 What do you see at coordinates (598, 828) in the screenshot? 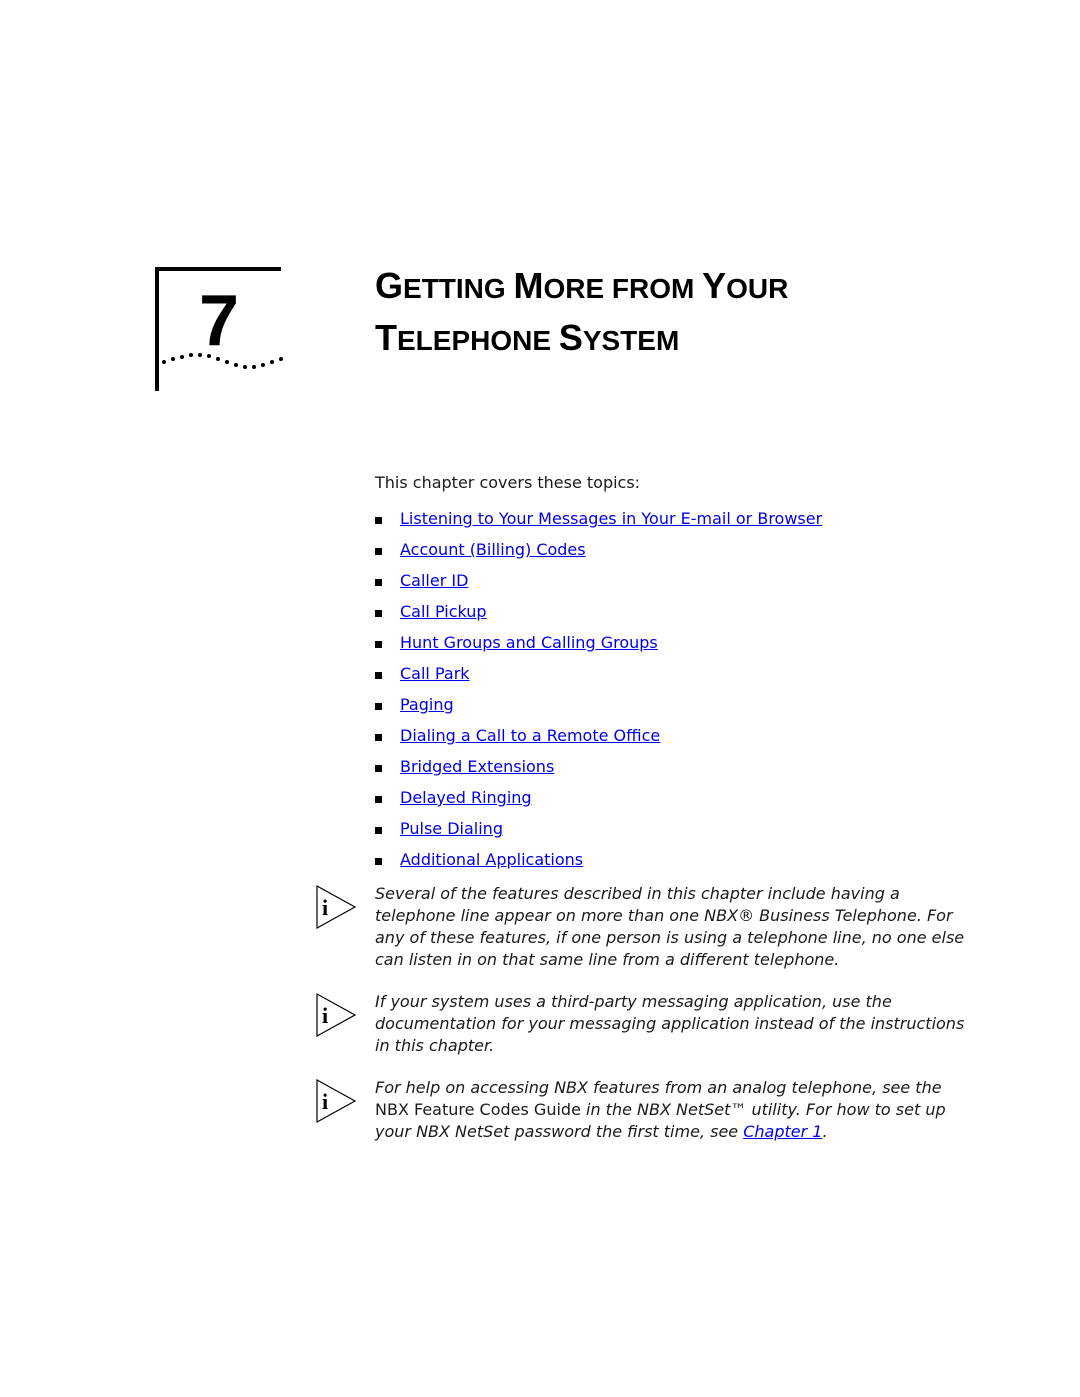
I see `list-item: Pulse Dialing` at bounding box center [598, 828].